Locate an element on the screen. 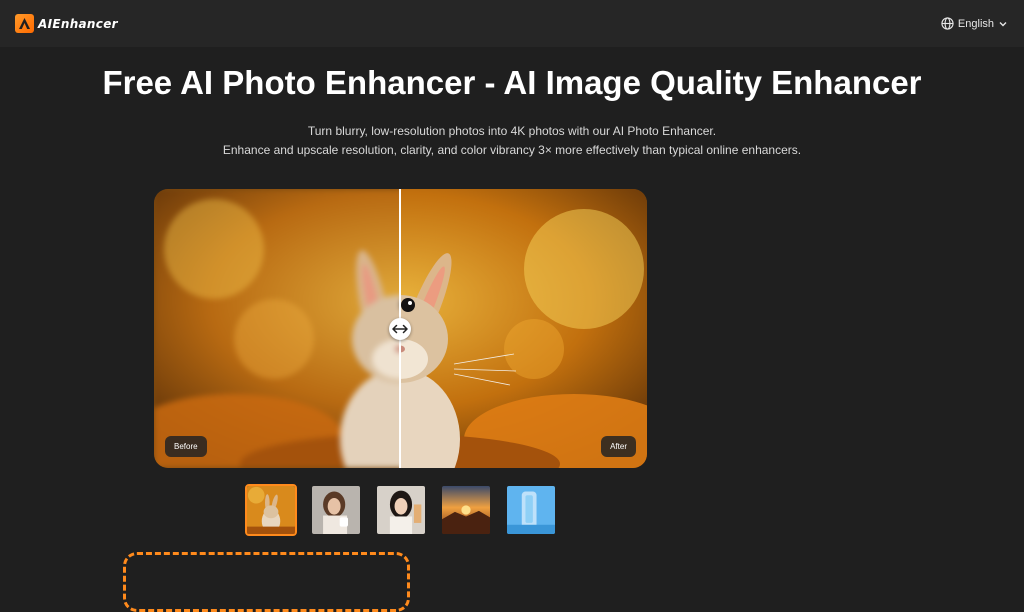 This screenshot has width=1024, height=612. thumbnail-woman-with-cup is located at coordinates (336, 510).